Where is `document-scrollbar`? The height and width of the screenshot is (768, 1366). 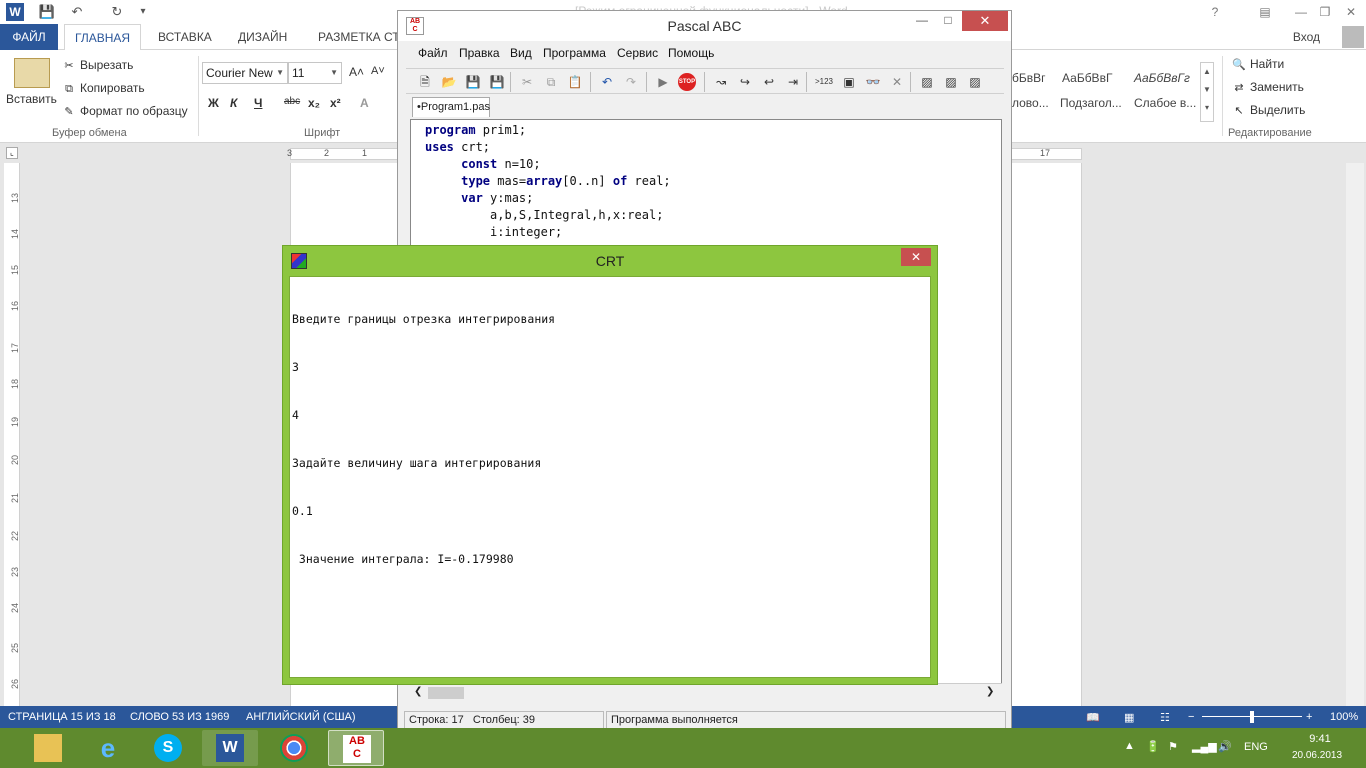
document-scrollbar is located at coordinates (1355, 434).